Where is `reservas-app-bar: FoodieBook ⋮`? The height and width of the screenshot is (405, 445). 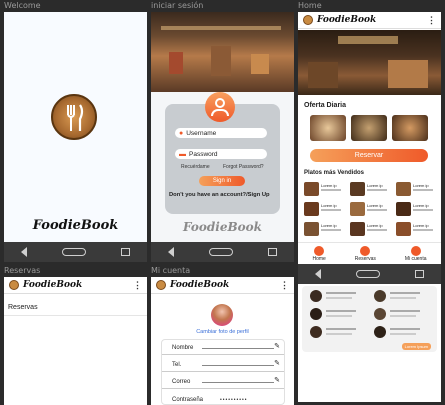
reservas-app-bar: FoodieBook ⋮ is located at coordinates (75, 285).